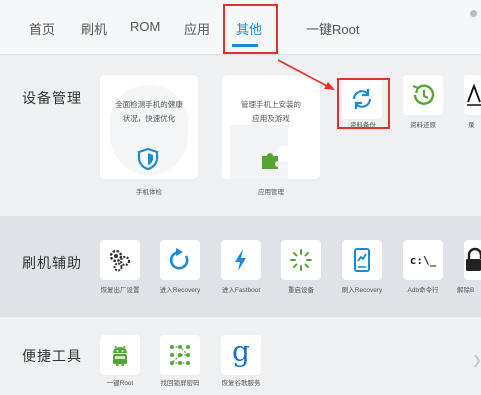 The height and width of the screenshot is (395, 481). Describe the element at coordinates (148, 161) in the screenshot. I see `shield-icon` at that location.